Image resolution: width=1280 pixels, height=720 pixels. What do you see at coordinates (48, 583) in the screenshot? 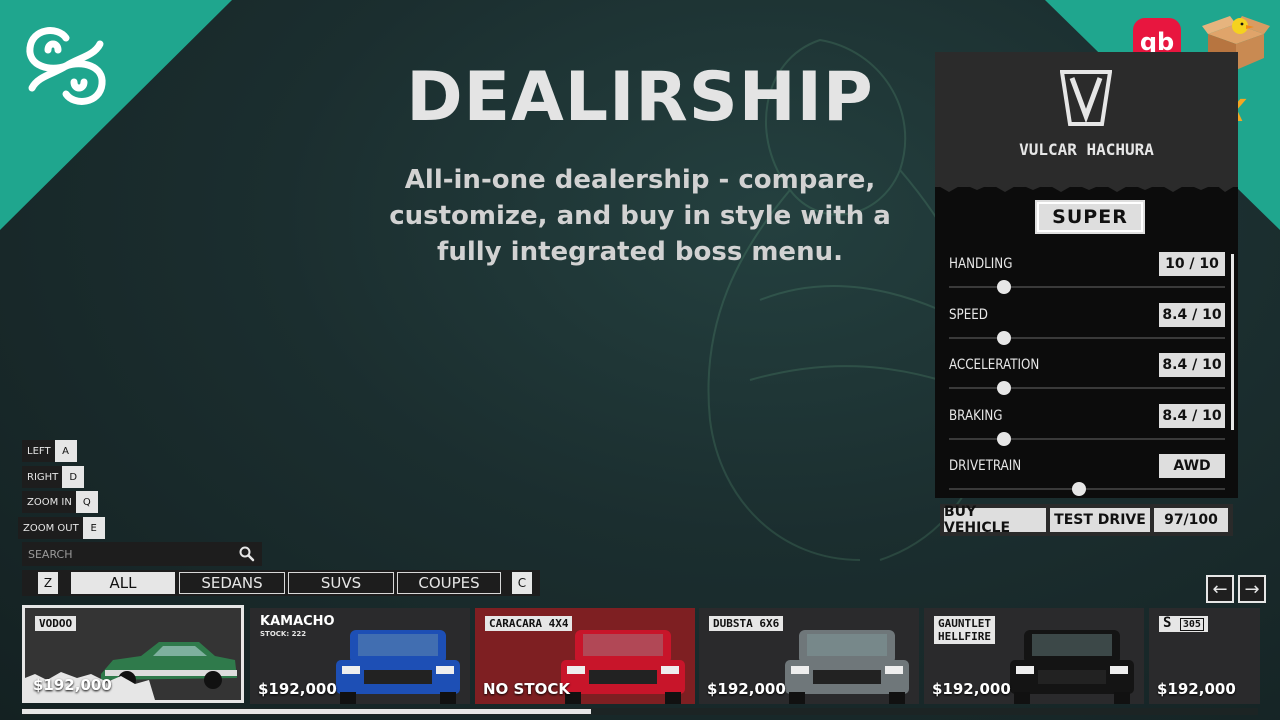
I see `prev-category-key: Z` at bounding box center [48, 583].